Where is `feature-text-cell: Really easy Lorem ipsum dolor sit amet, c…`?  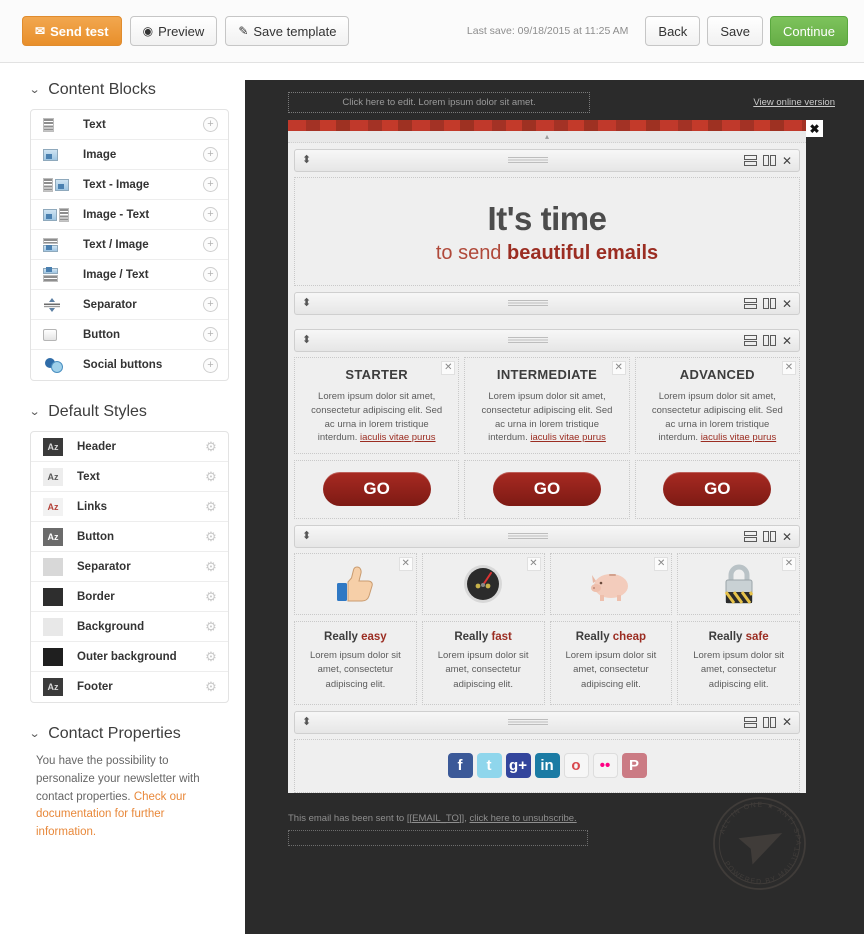
feature-text-cell: Really easy Lorem ipsum dolor sit amet, c… is located at coordinates (355, 663).